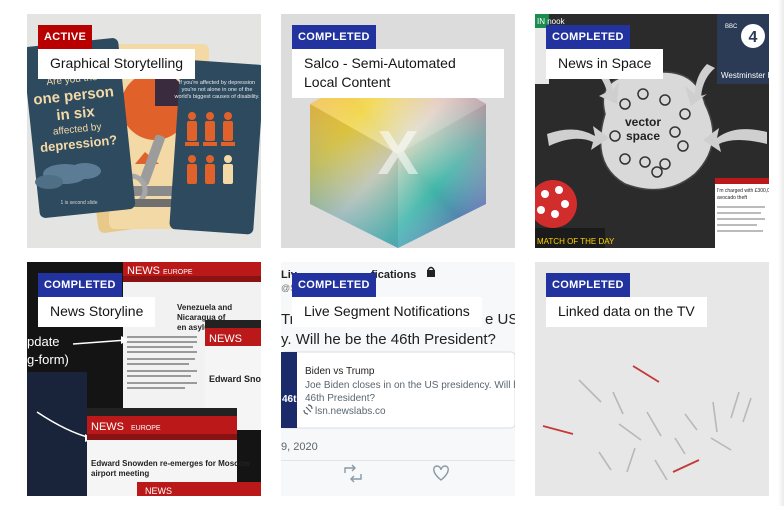 The width and height of the screenshot is (784, 506). I want to click on svg-text: avocado theft, so click(732, 198).